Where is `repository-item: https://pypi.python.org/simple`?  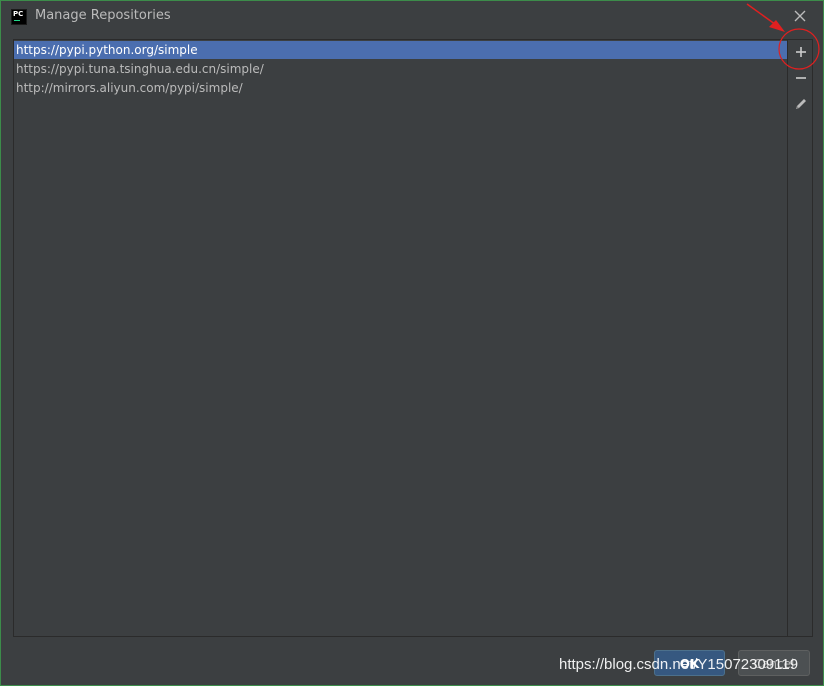 repository-item: https://pypi.python.org/simple is located at coordinates (400, 50).